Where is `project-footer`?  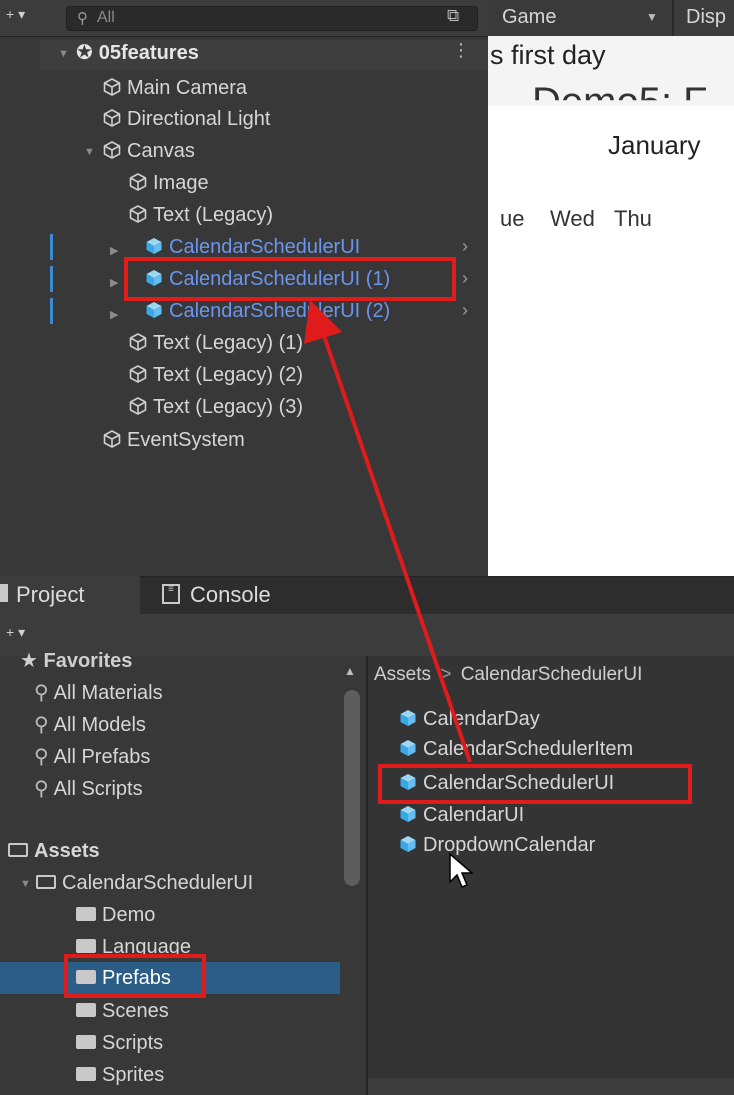 project-footer is located at coordinates (551, 1086).